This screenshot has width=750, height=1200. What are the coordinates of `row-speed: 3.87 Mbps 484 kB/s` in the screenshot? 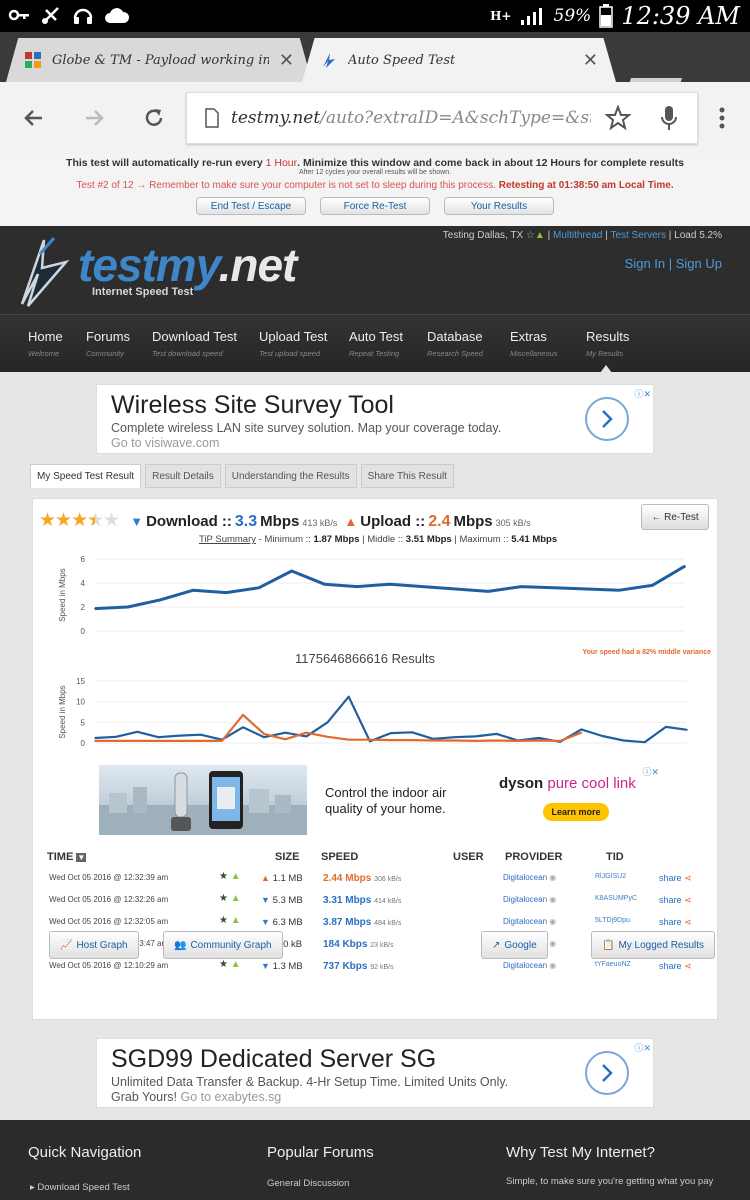 It's located at (362, 922).